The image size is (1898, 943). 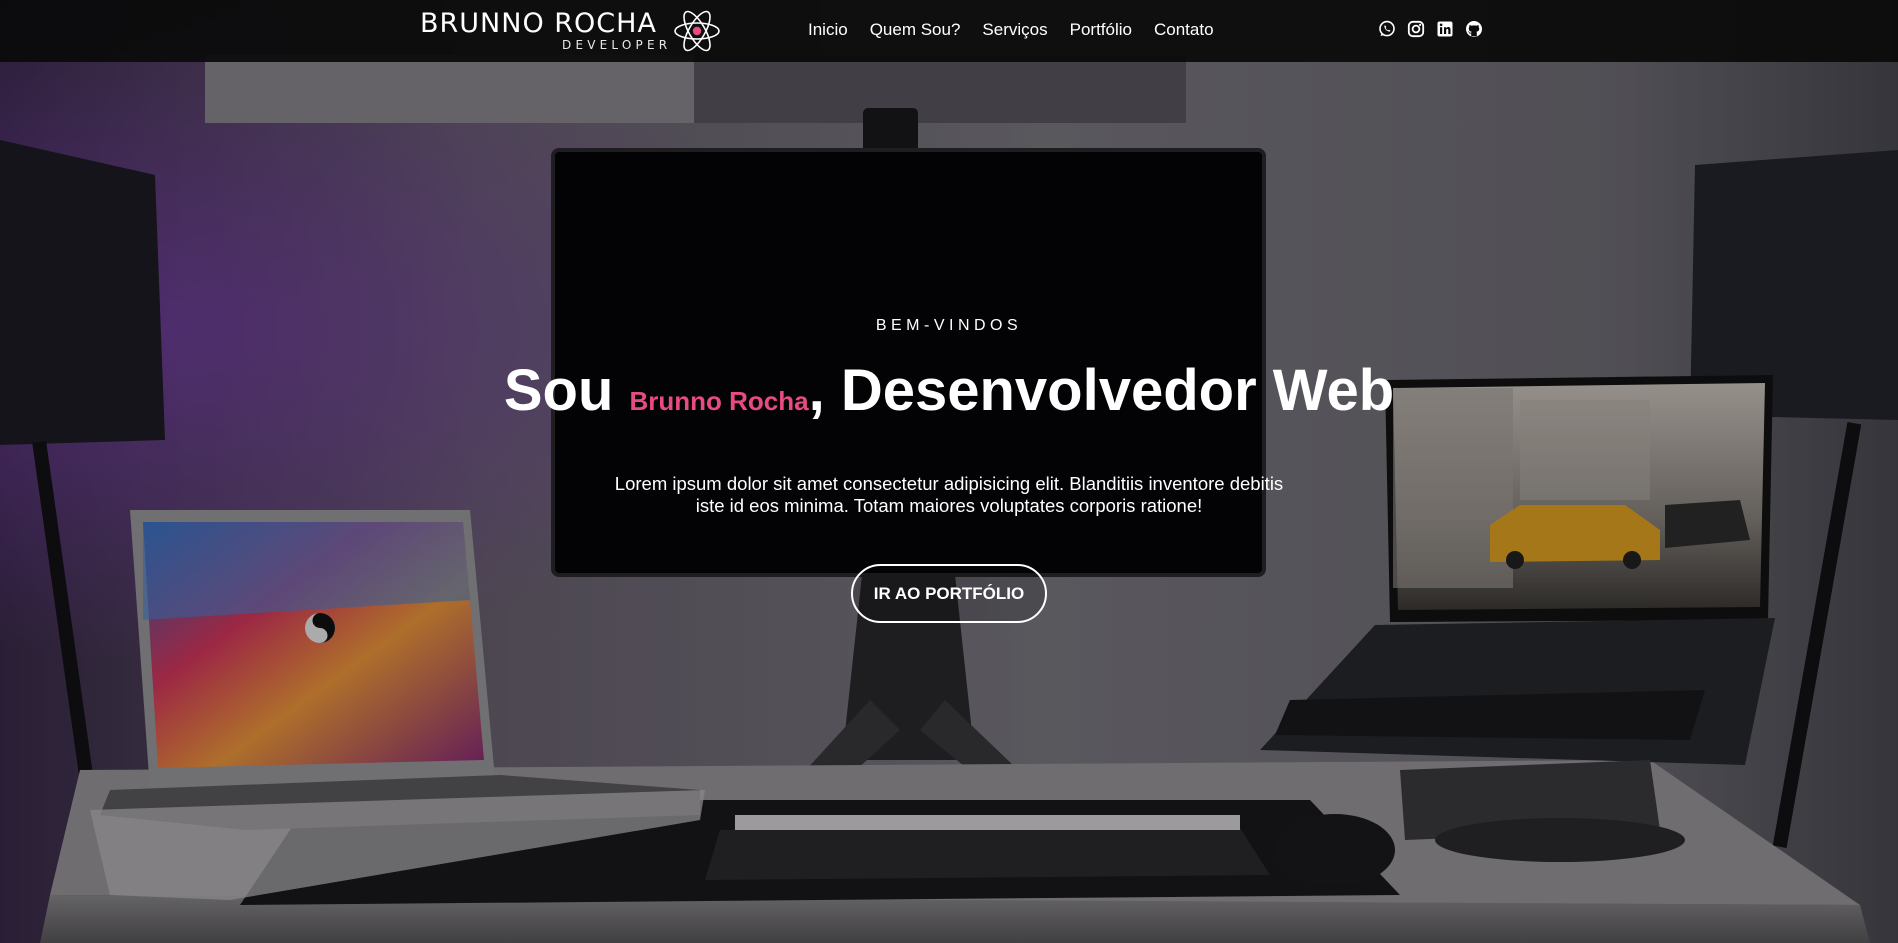 I want to click on social-links, so click(x=1430, y=29).